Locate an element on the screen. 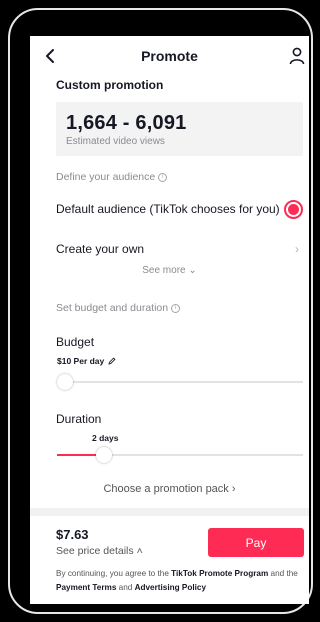  define-audience-heading: Define your audience i is located at coordinates (112, 177).